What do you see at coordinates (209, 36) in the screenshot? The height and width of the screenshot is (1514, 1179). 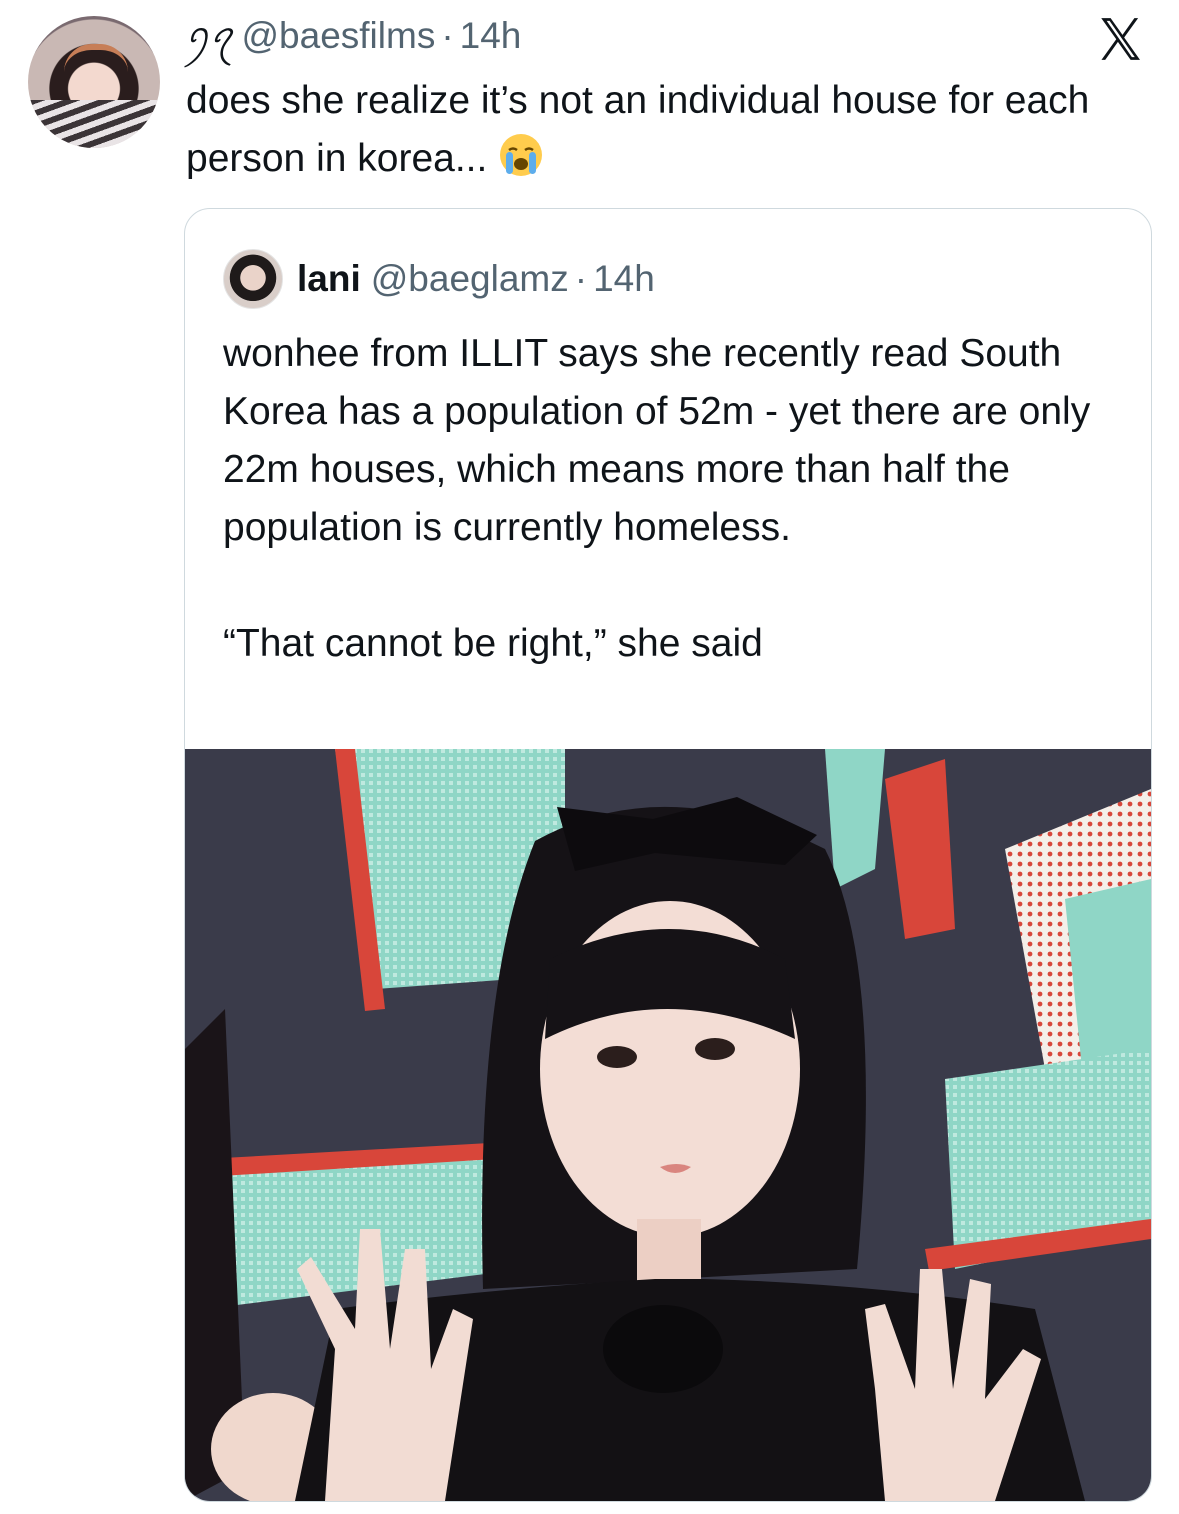 I see `display-name: ꪆꪖ` at bounding box center [209, 36].